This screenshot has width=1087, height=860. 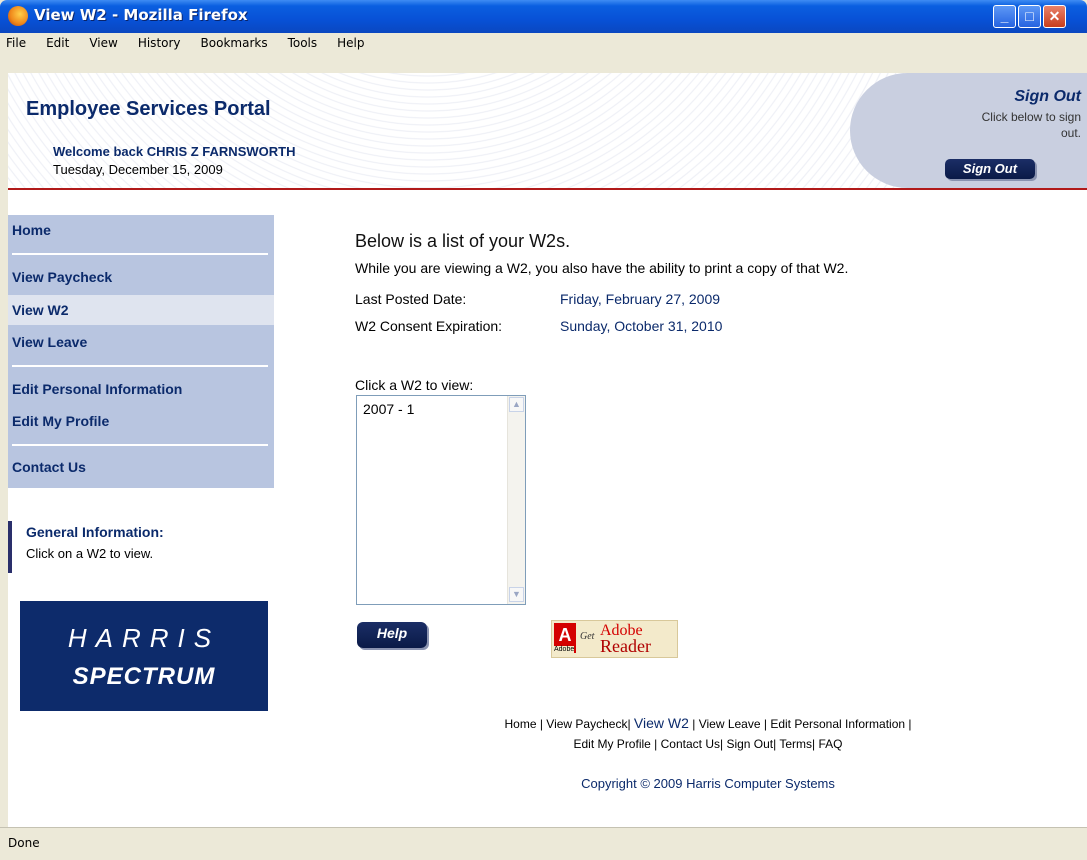 I want to click on consent-expiration-value: Sunday, October 31, 2010, so click(x=641, y=326).